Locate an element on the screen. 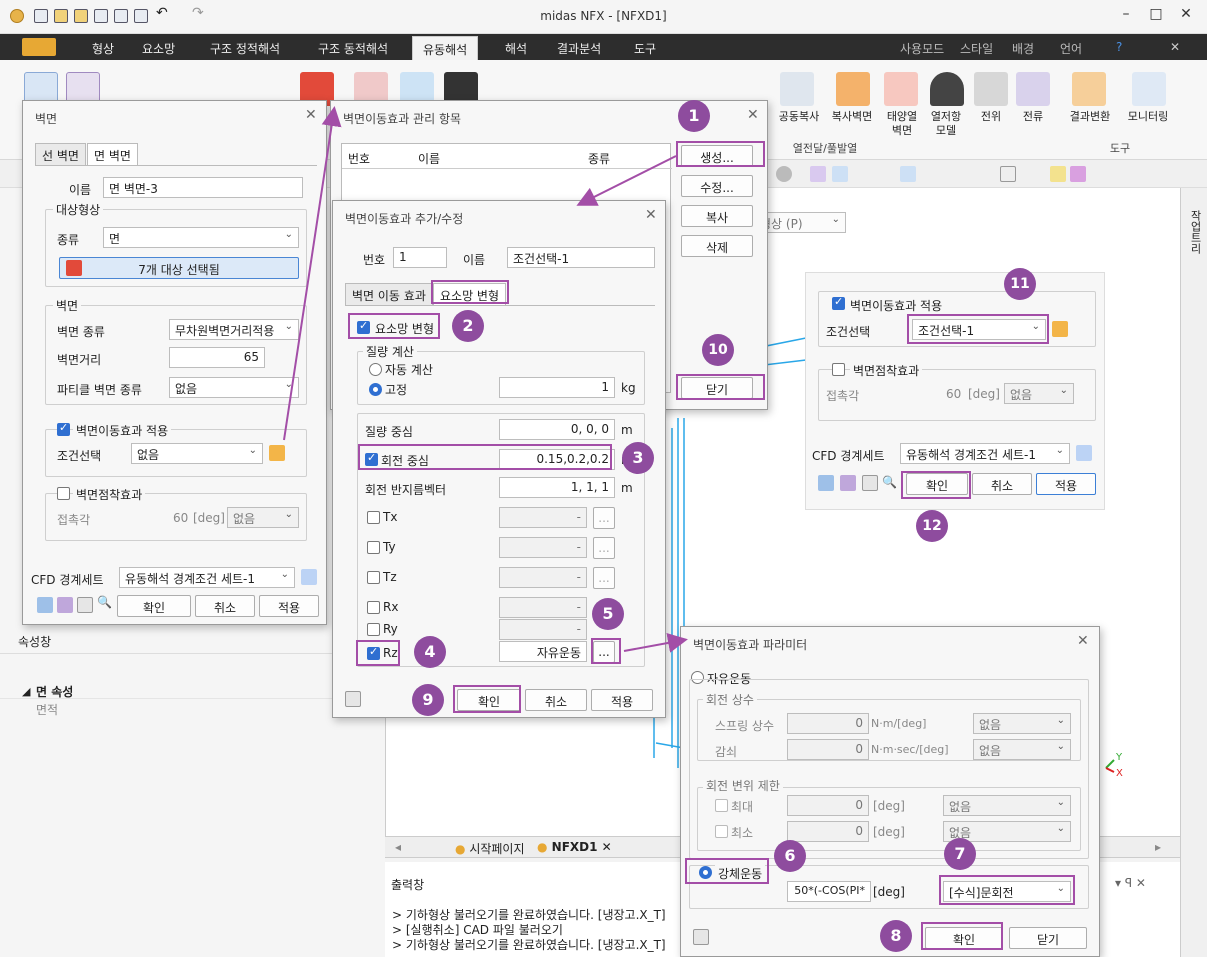  param-close-button: 닫기 is located at coordinates (1048, 938).